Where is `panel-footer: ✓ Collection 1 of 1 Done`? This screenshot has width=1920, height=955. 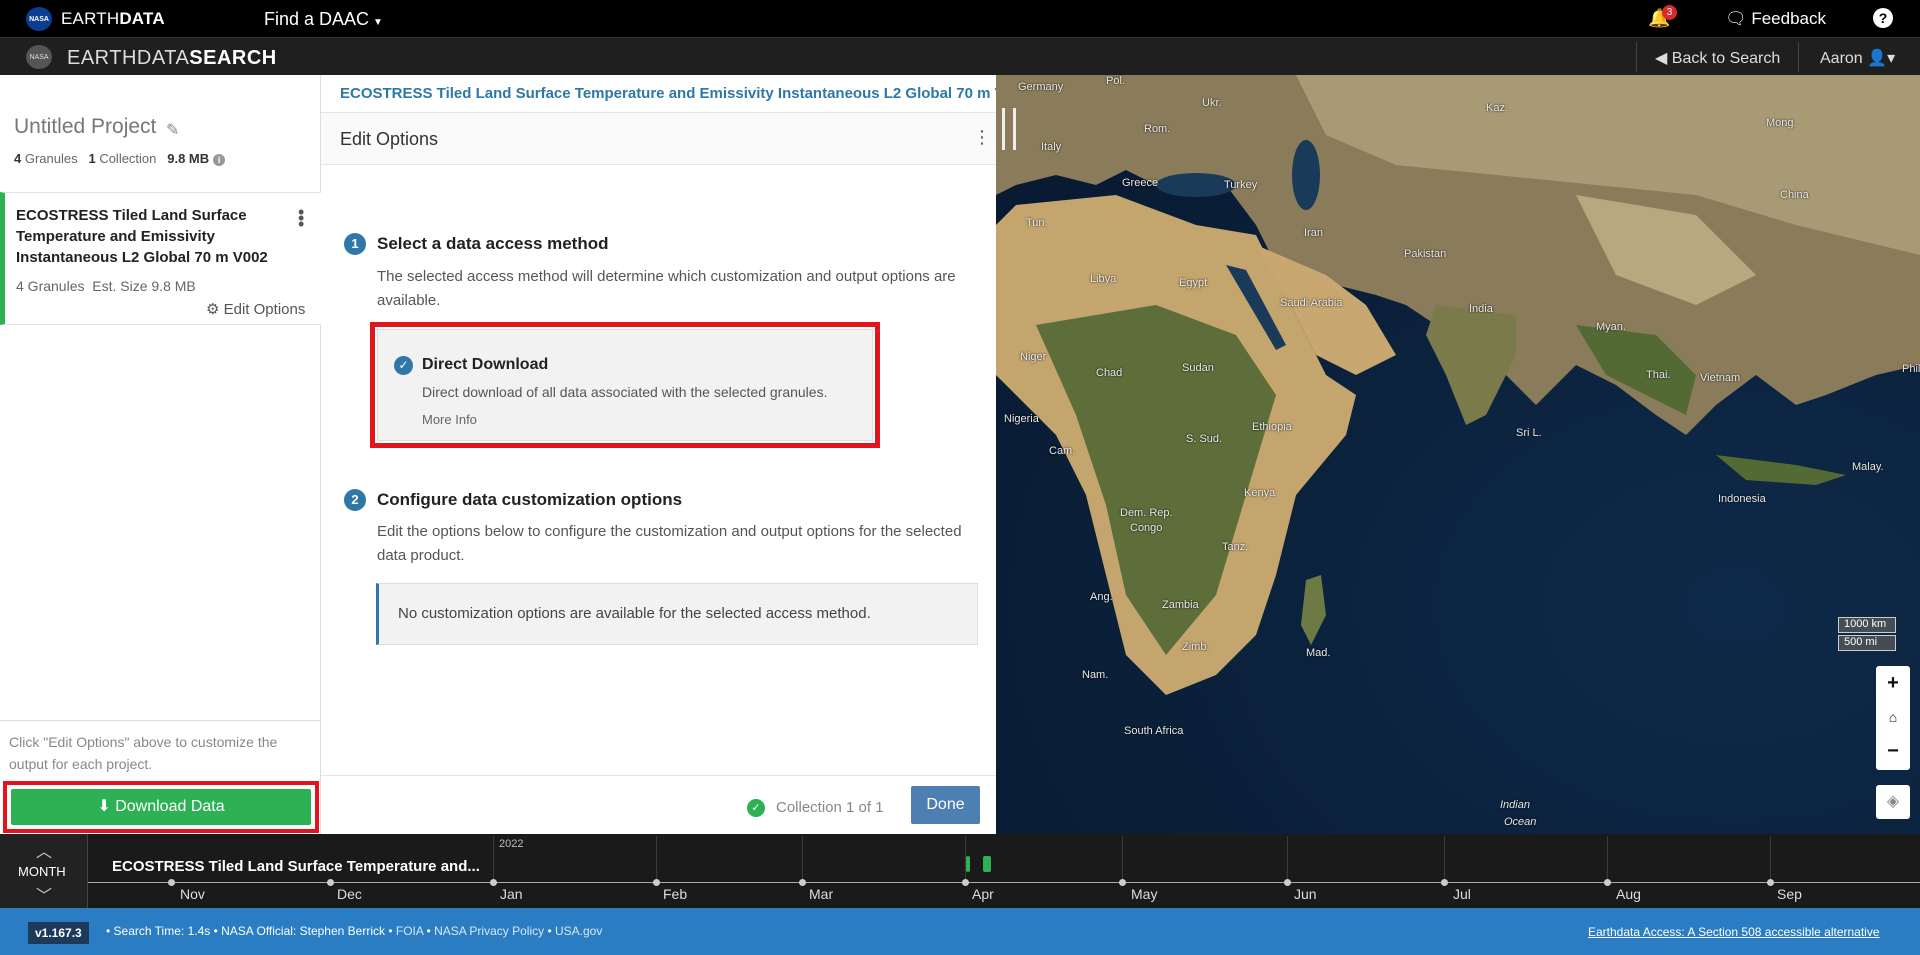
panel-footer: ✓ Collection 1 of 1 Done is located at coordinates (661, 804).